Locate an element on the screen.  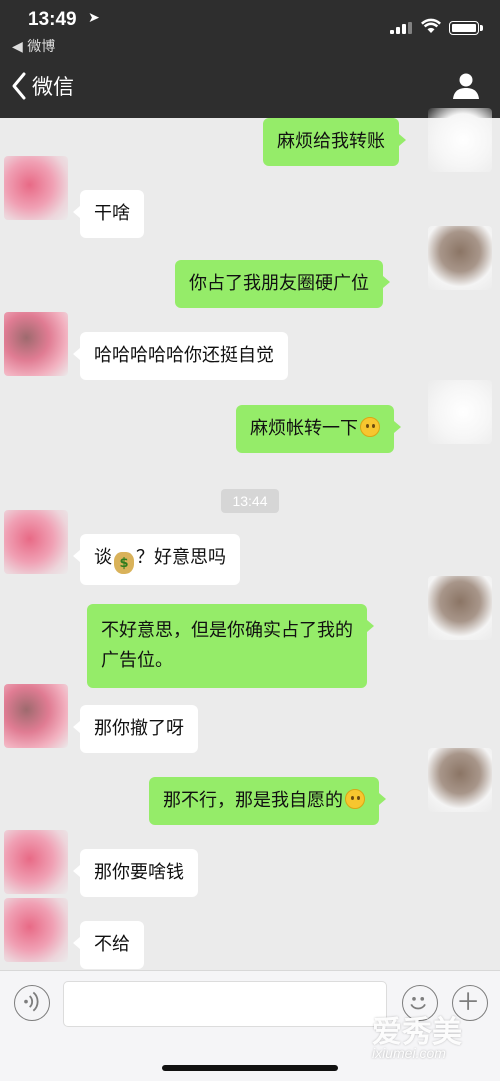
message-bubble: 谈 $ ？好意思吗 is located at coordinates (156, 559).